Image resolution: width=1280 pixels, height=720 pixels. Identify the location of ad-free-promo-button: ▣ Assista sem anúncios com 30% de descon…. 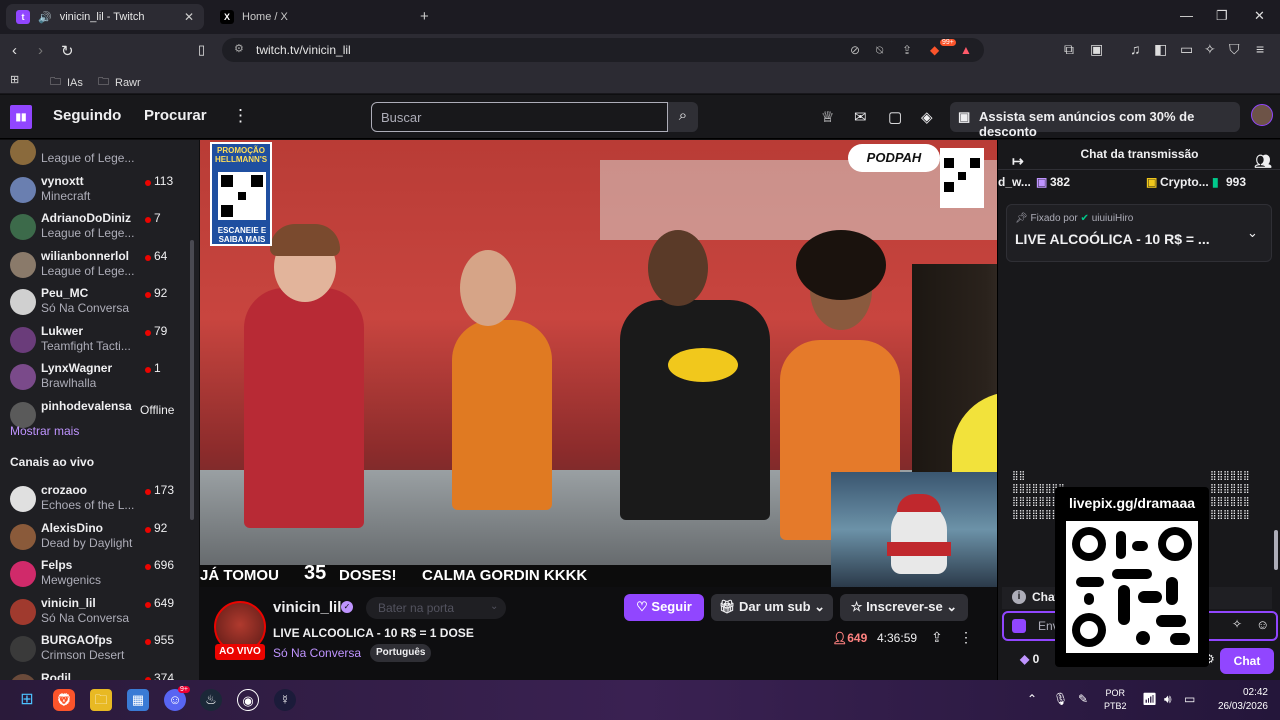
(1095, 120).